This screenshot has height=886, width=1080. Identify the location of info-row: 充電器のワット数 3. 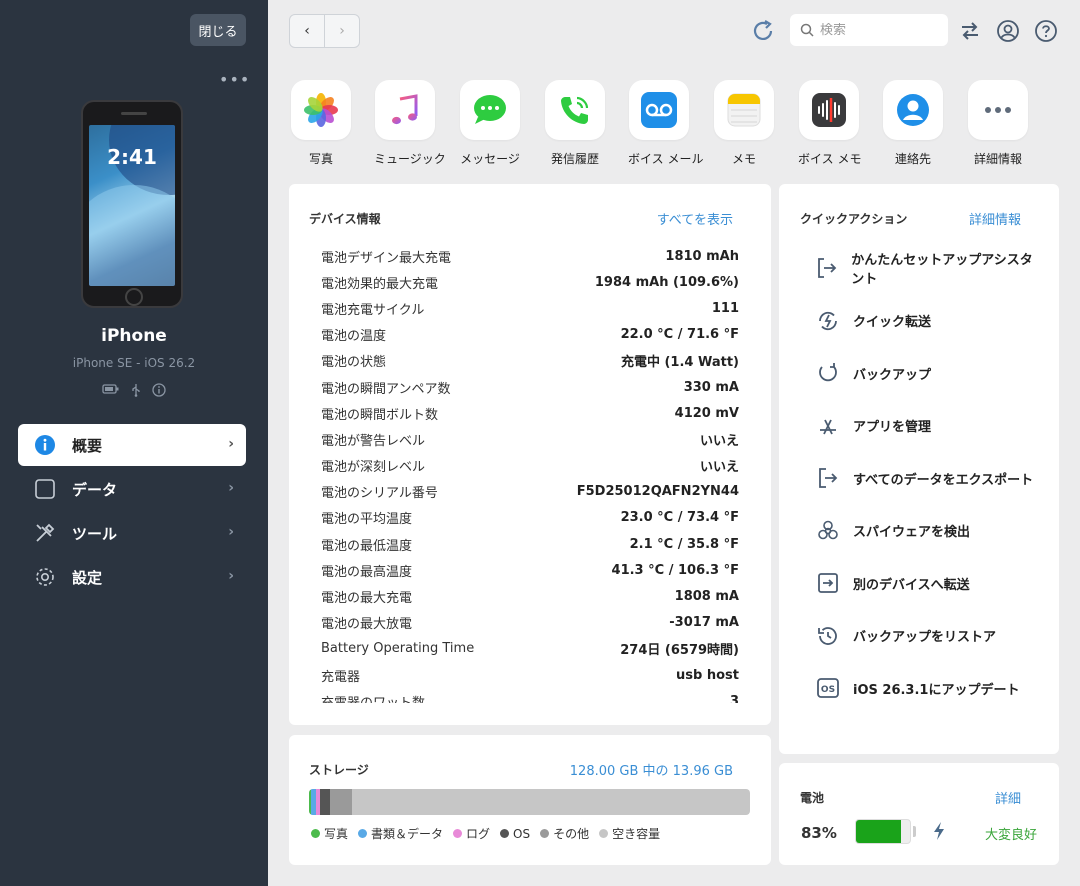
(530, 695).